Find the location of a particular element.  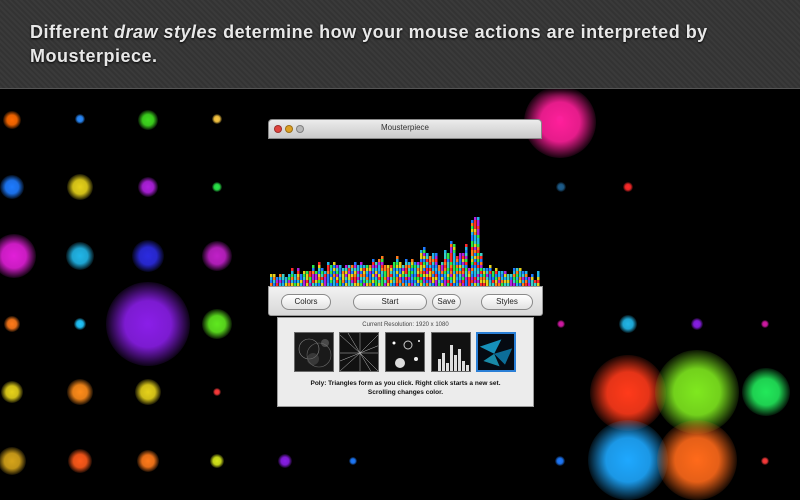

starburst-style-thumbnail is located at coordinates (359, 352).